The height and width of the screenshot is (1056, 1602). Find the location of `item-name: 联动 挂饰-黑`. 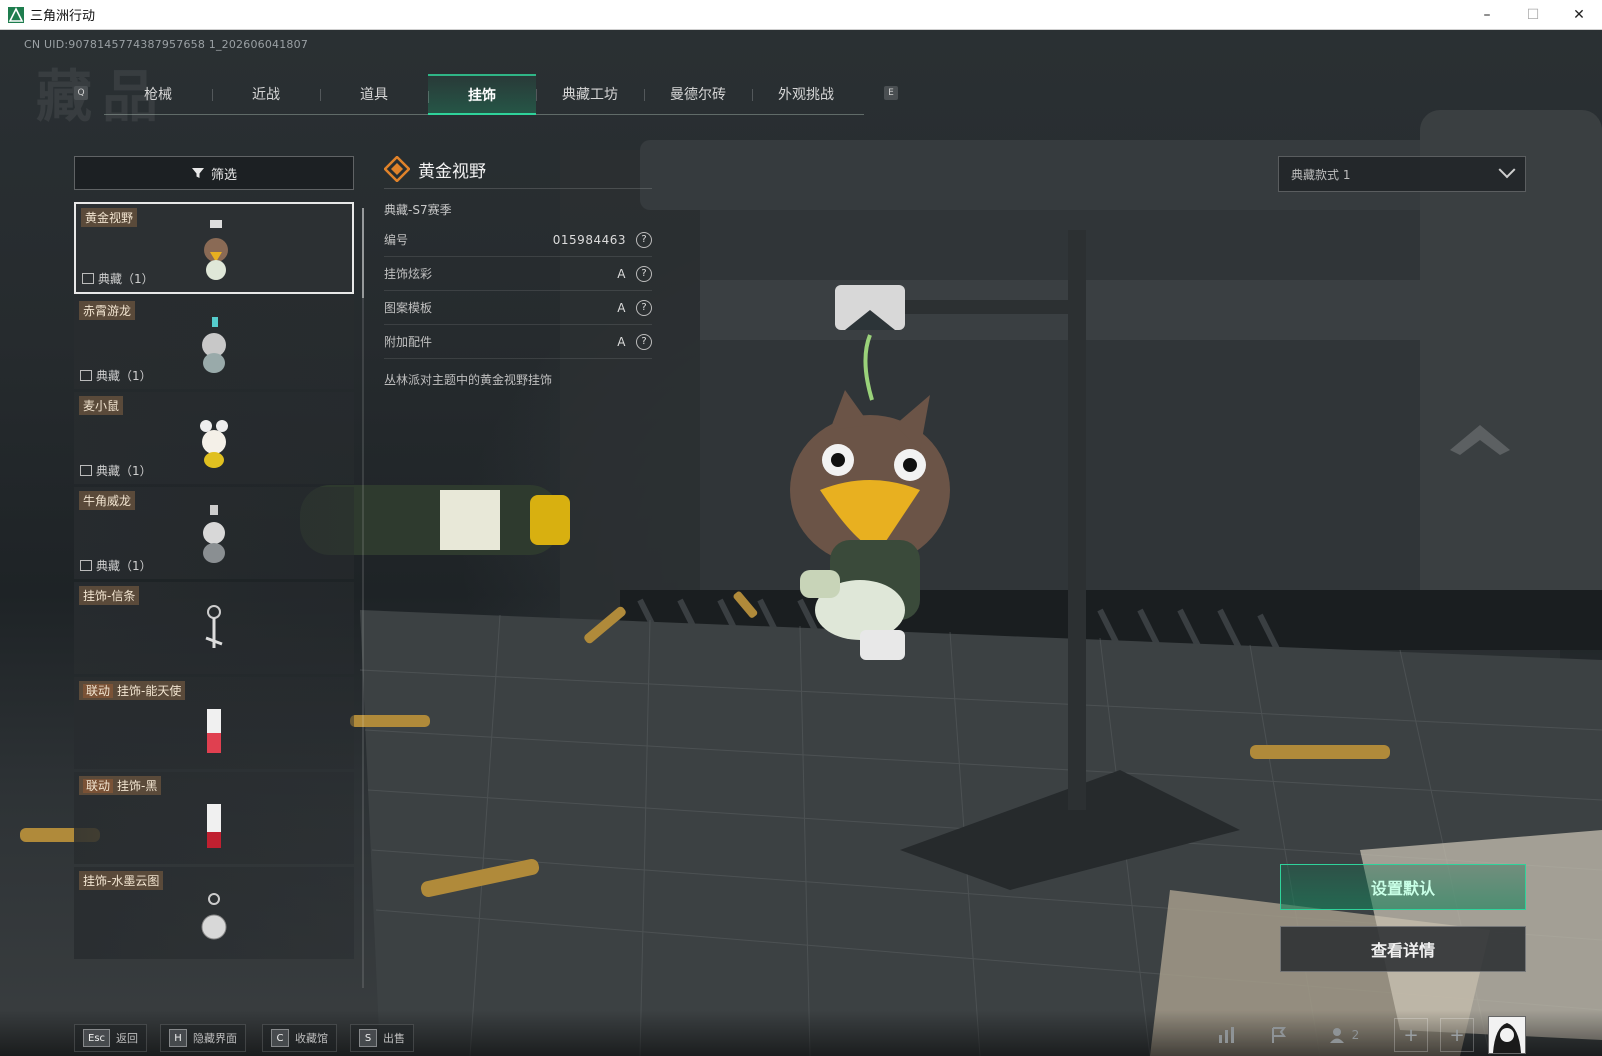

item-name: 联动 挂饰-黑 is located at coordinates (120, 785).